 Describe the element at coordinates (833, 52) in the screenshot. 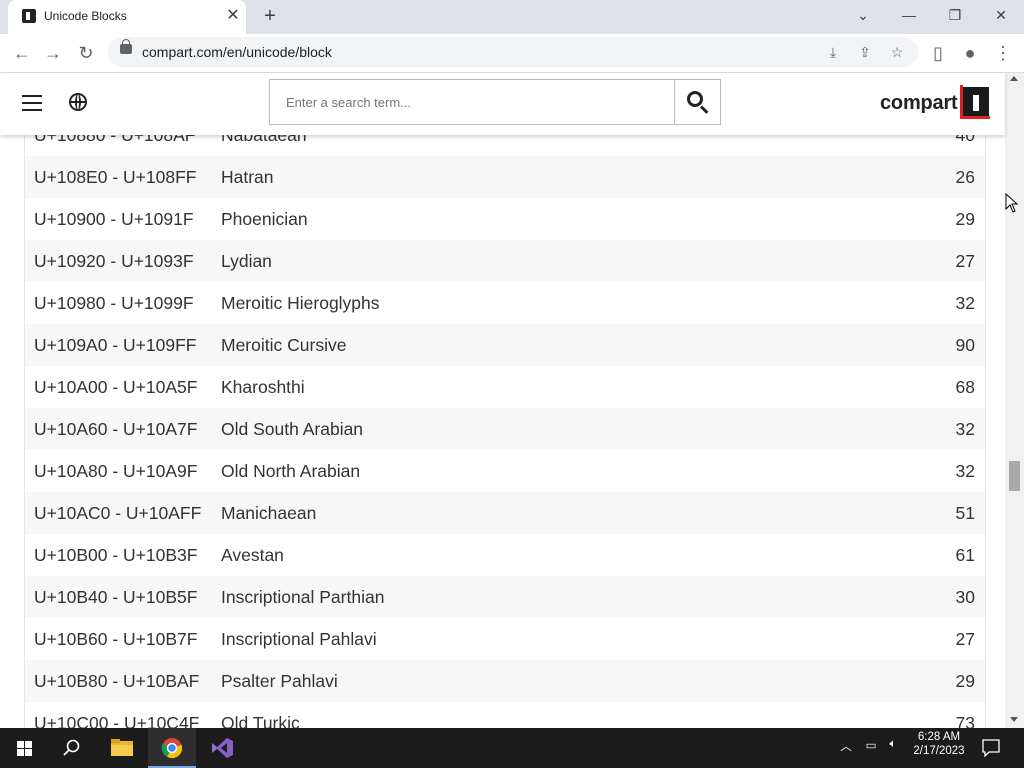

I see `install-icon: ⤓` at that location.